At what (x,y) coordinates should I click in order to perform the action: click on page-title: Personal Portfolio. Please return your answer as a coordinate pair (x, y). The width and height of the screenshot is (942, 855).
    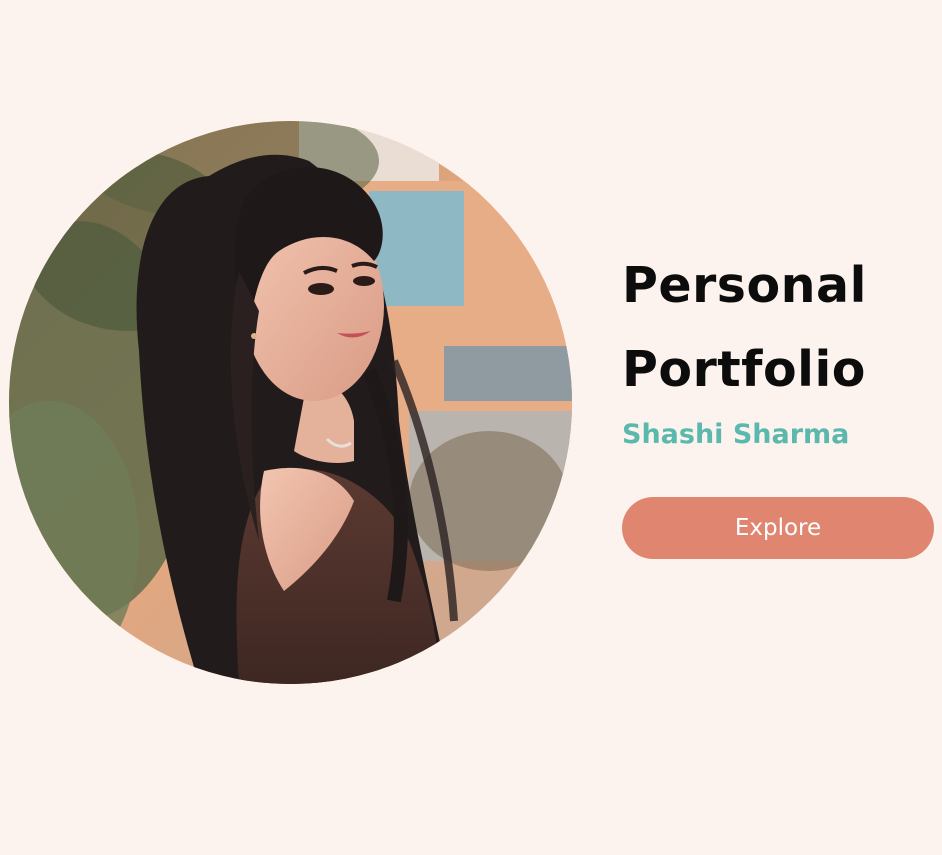
    Looking at the image, I should click on (744, 328).